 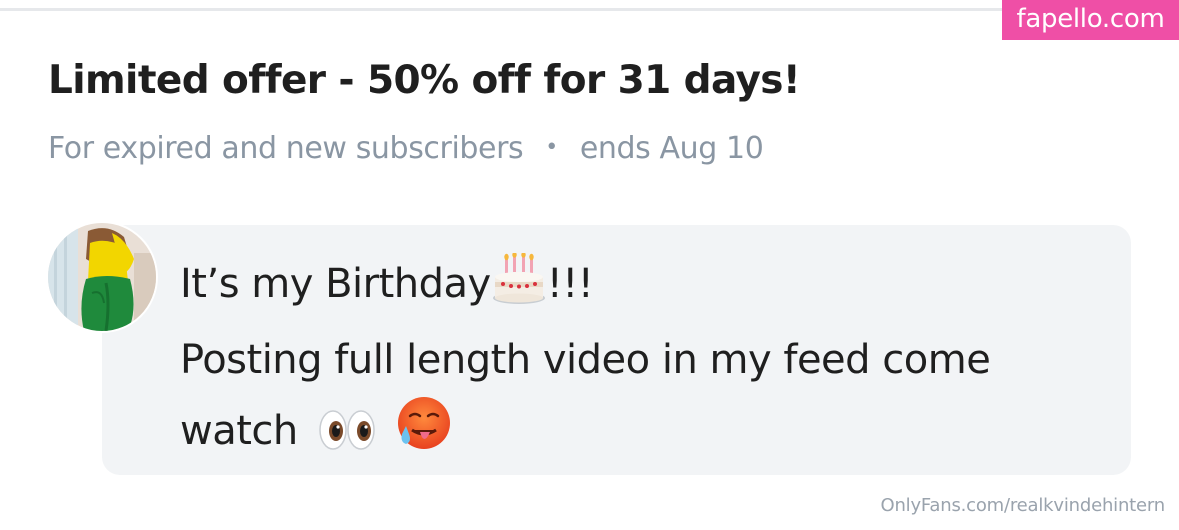 I want to click on eyes-icon, so click(x=347, y=439).